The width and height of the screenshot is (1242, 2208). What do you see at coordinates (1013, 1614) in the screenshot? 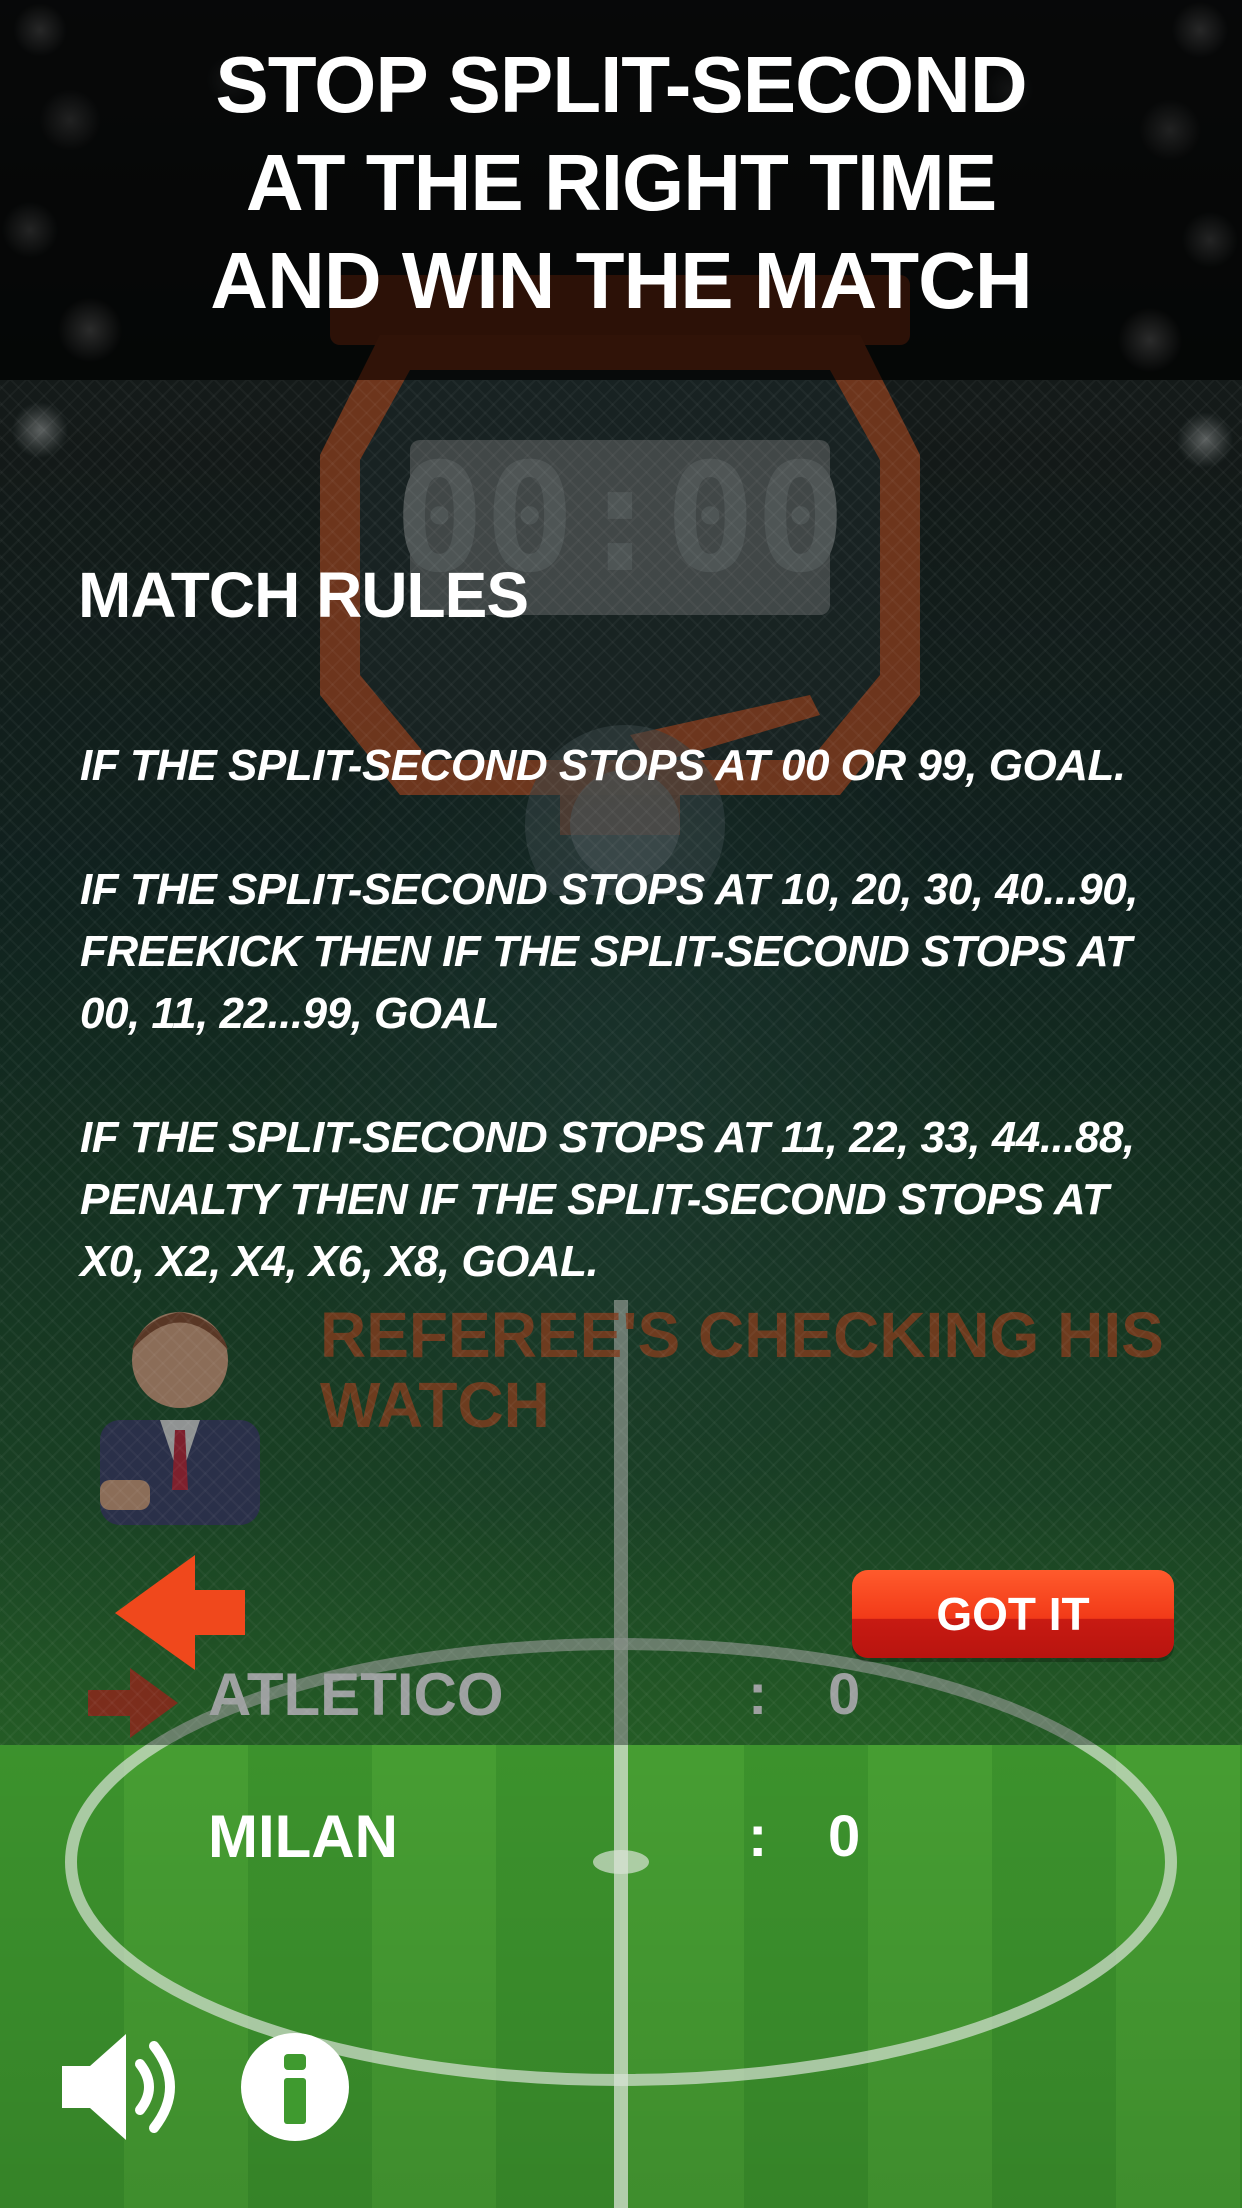
I see `got-it-button: GOT IT` at bounding box center [1013, 1614].